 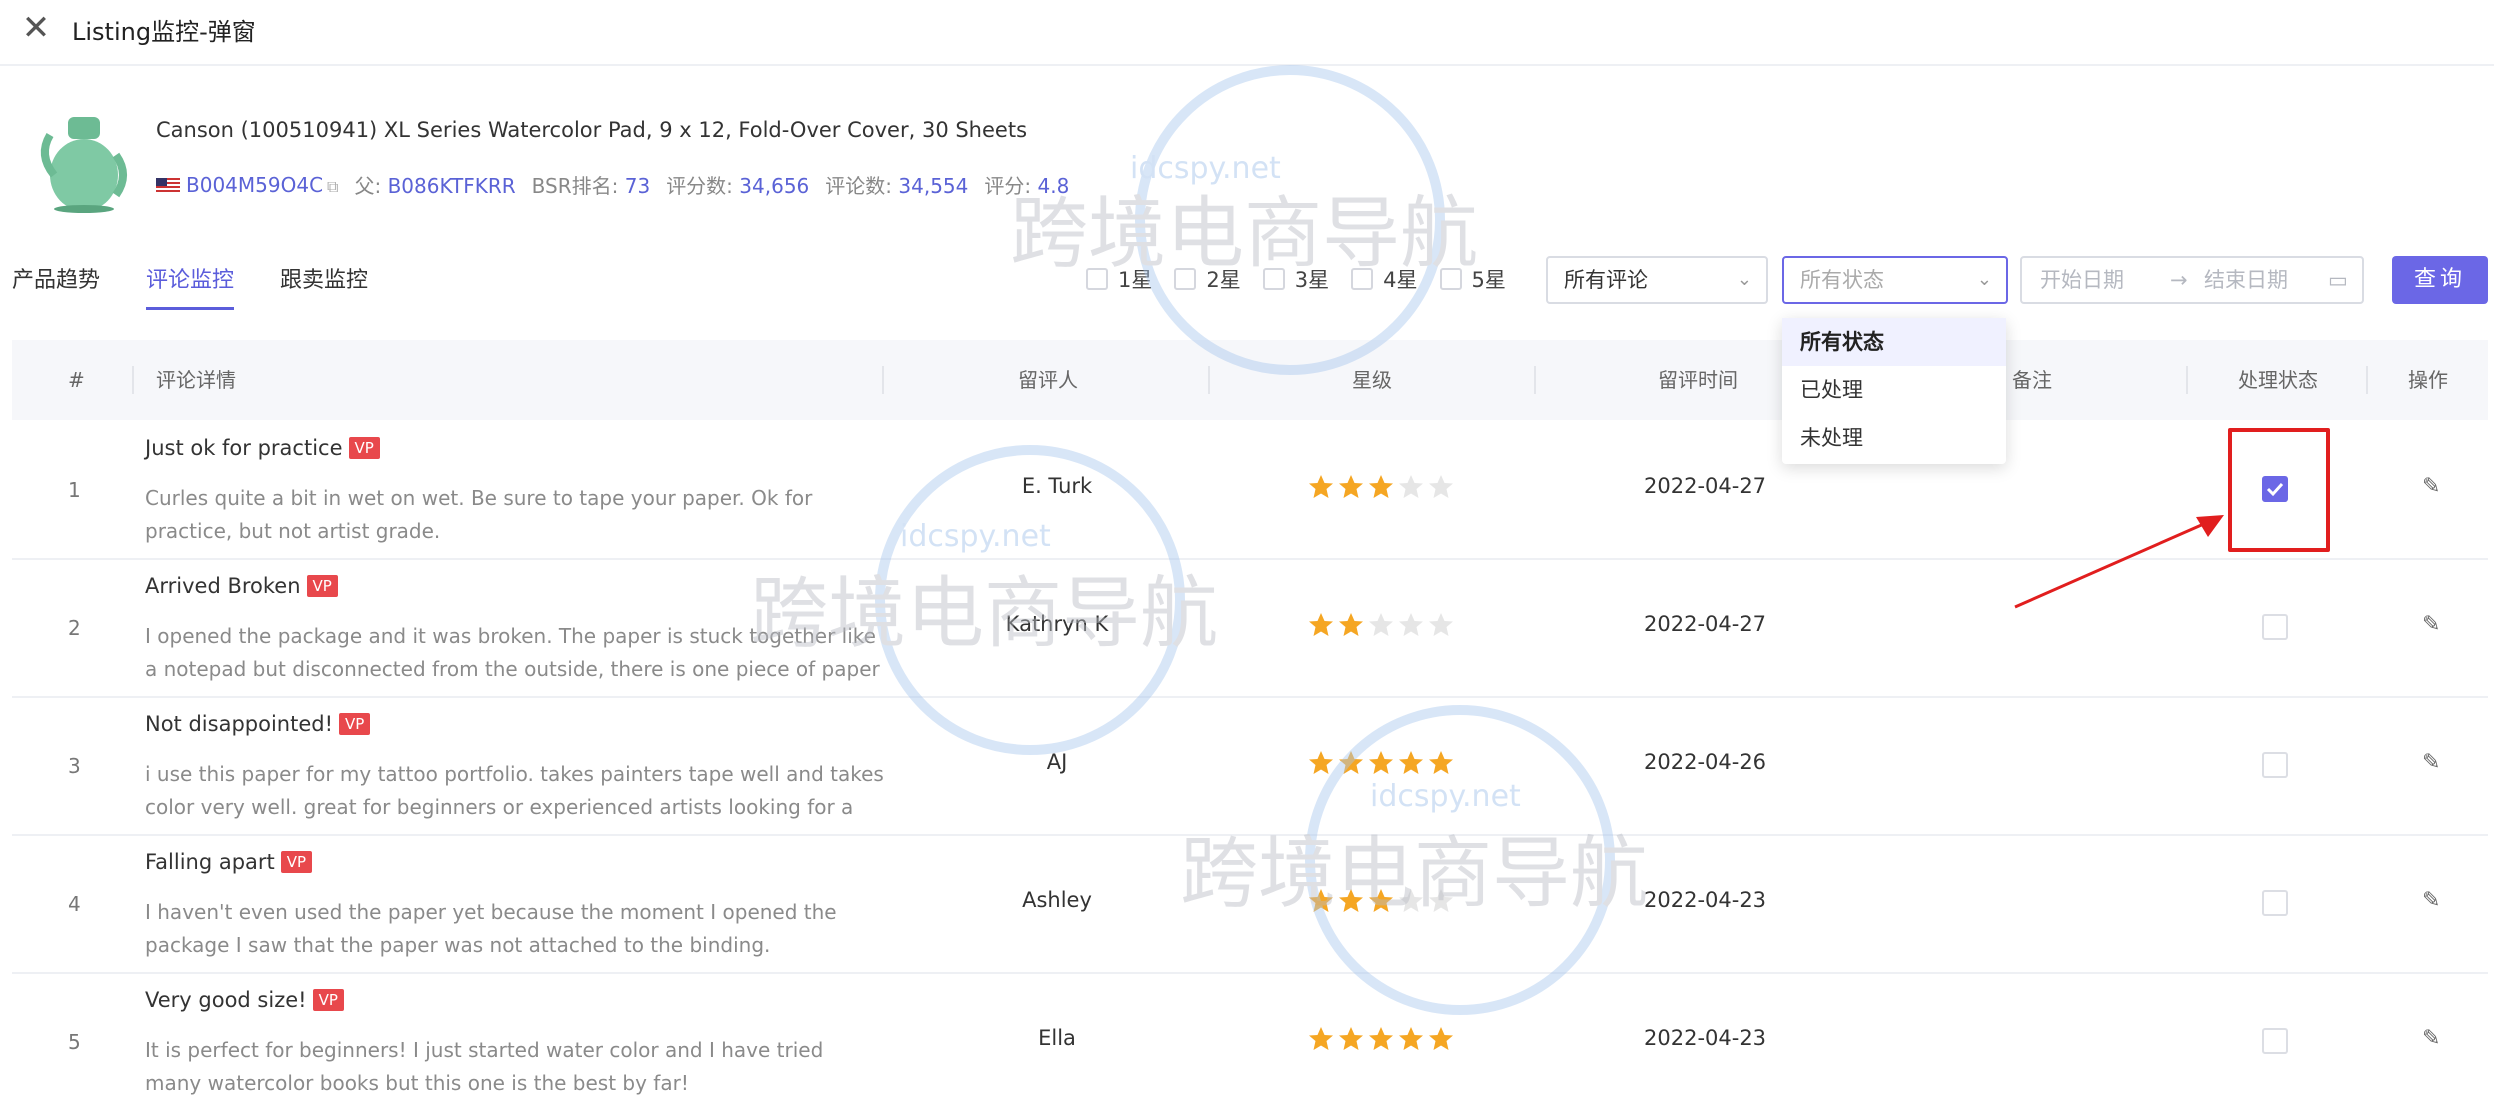 I want to click on parent-asin-link: B086KTFKRR, so click(x=452, y=186).